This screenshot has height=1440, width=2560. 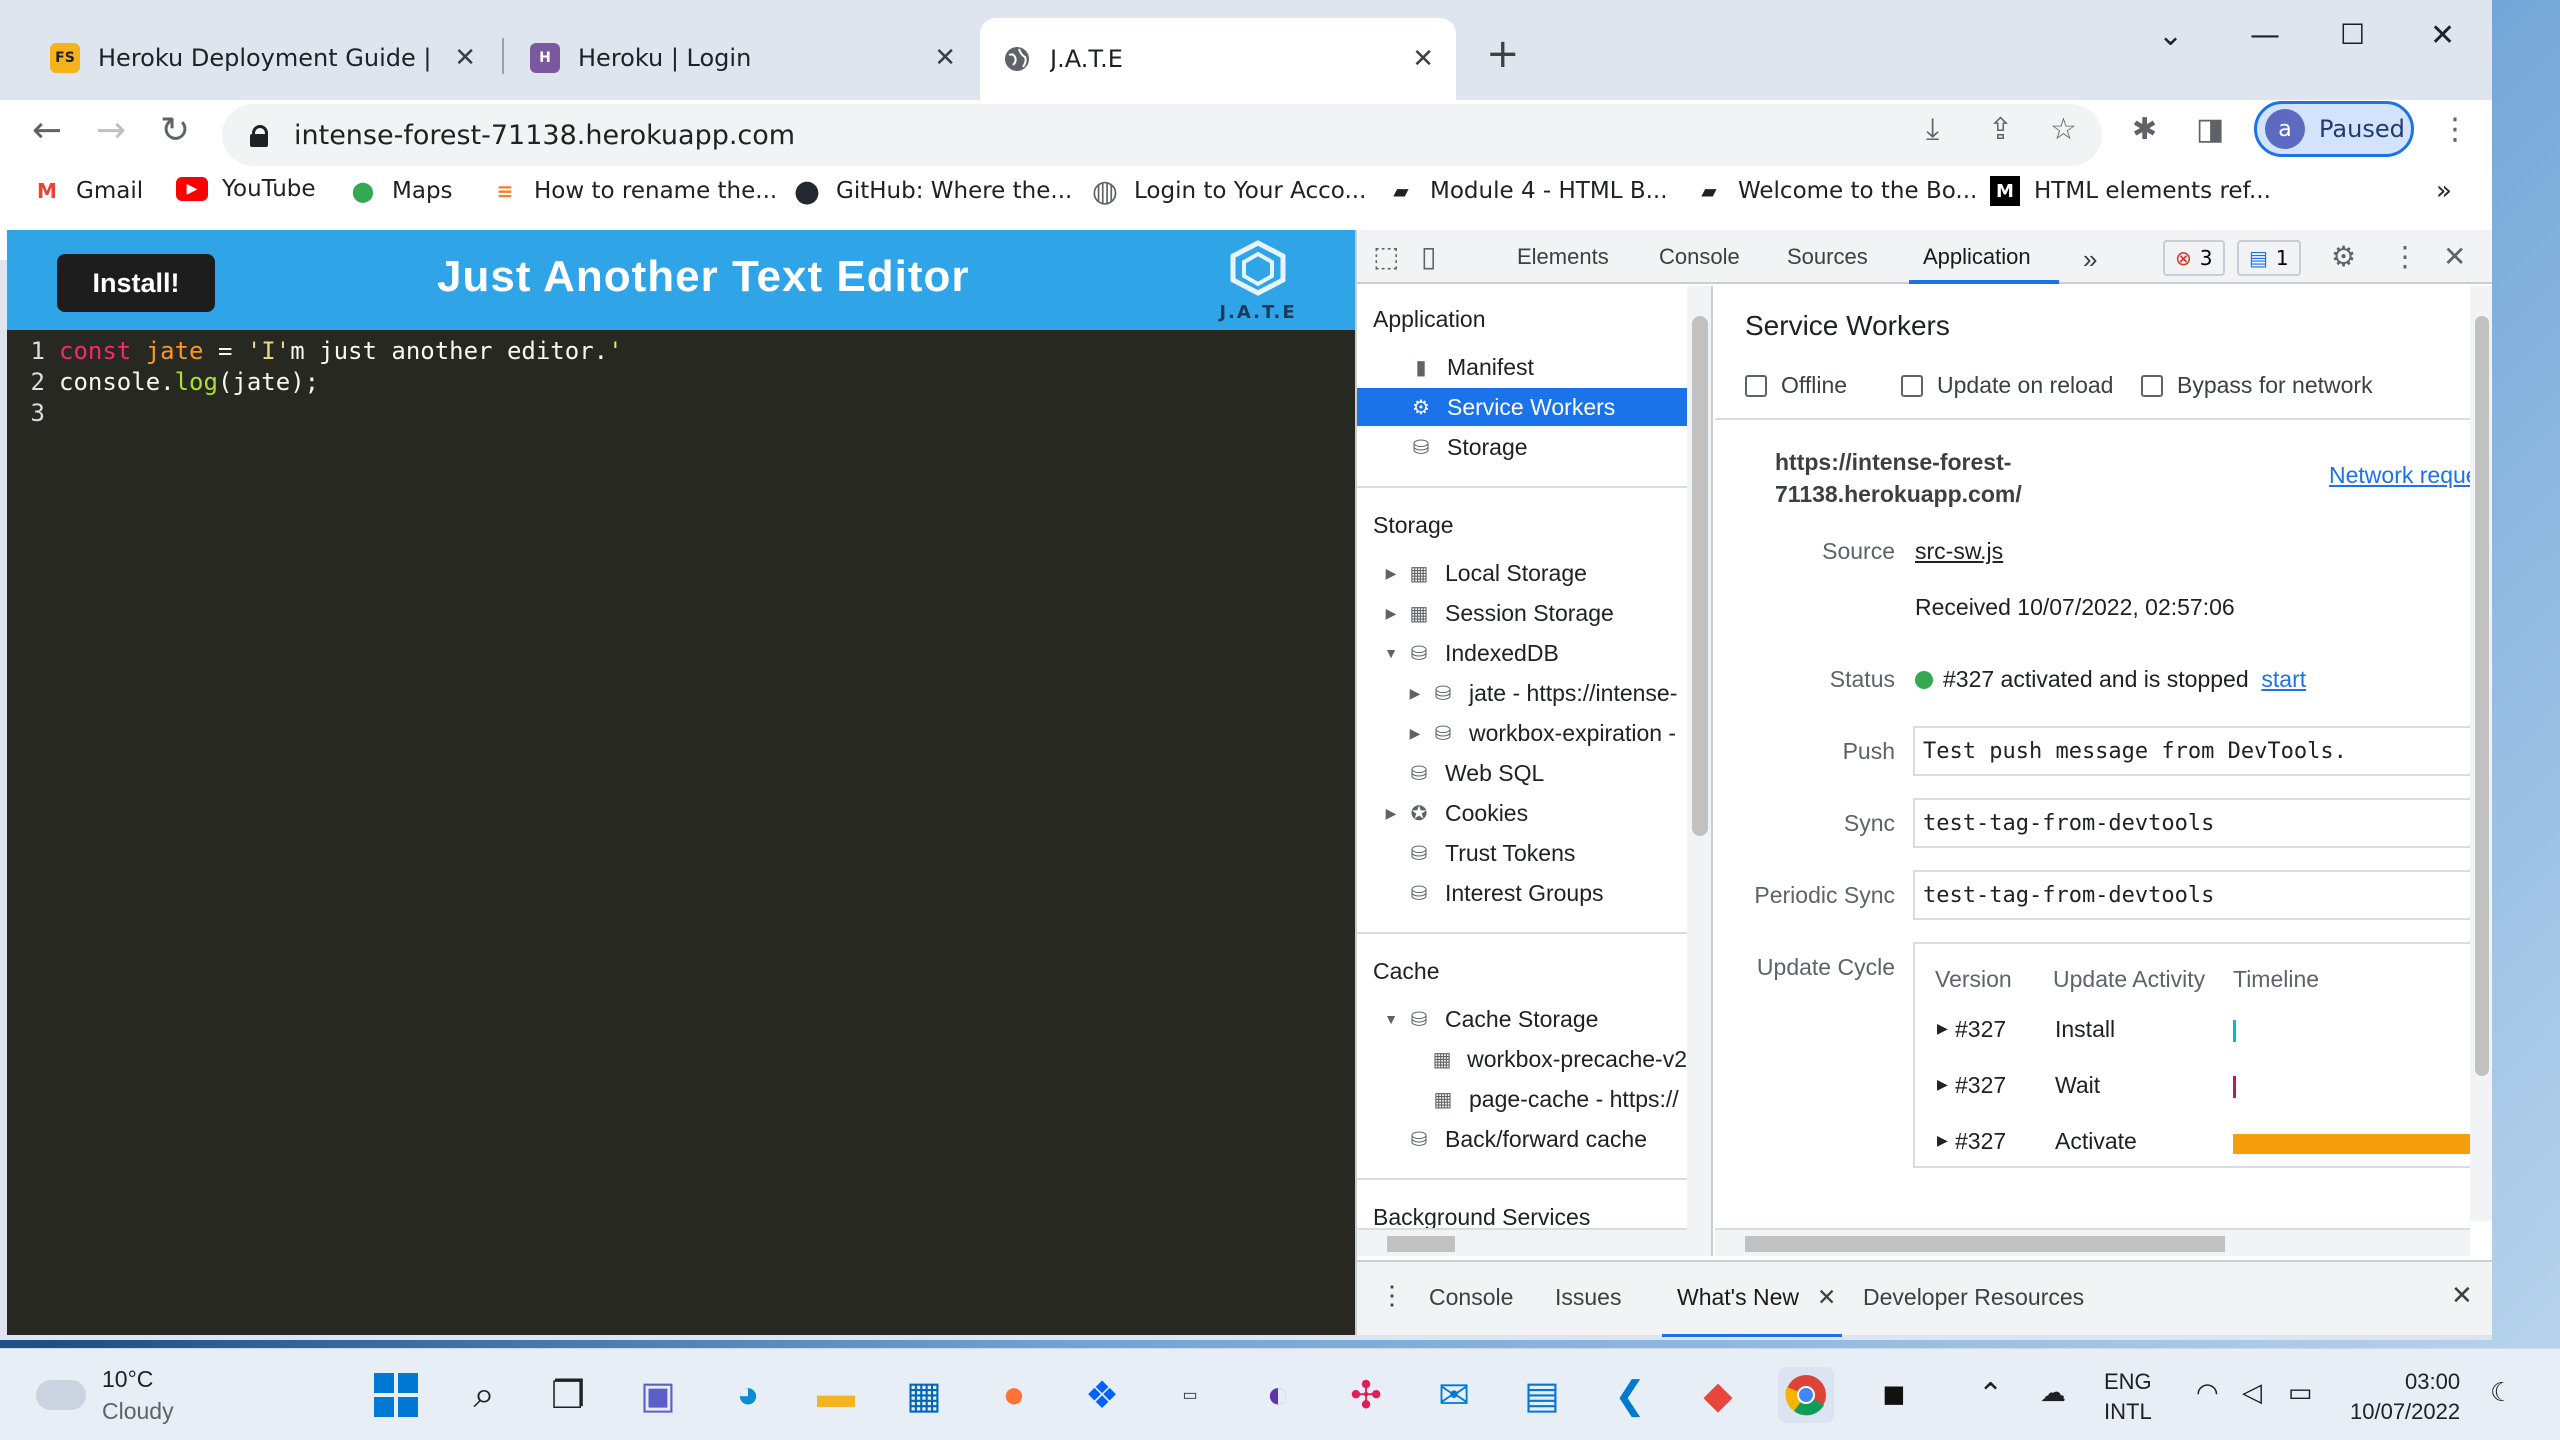 What do you see at coordinates (1522, 693) in the screenshot?
I see `sidebar-item-jate-db: ▶ ⛁ jate - https://intense-` at bounding box center [1522, 693].